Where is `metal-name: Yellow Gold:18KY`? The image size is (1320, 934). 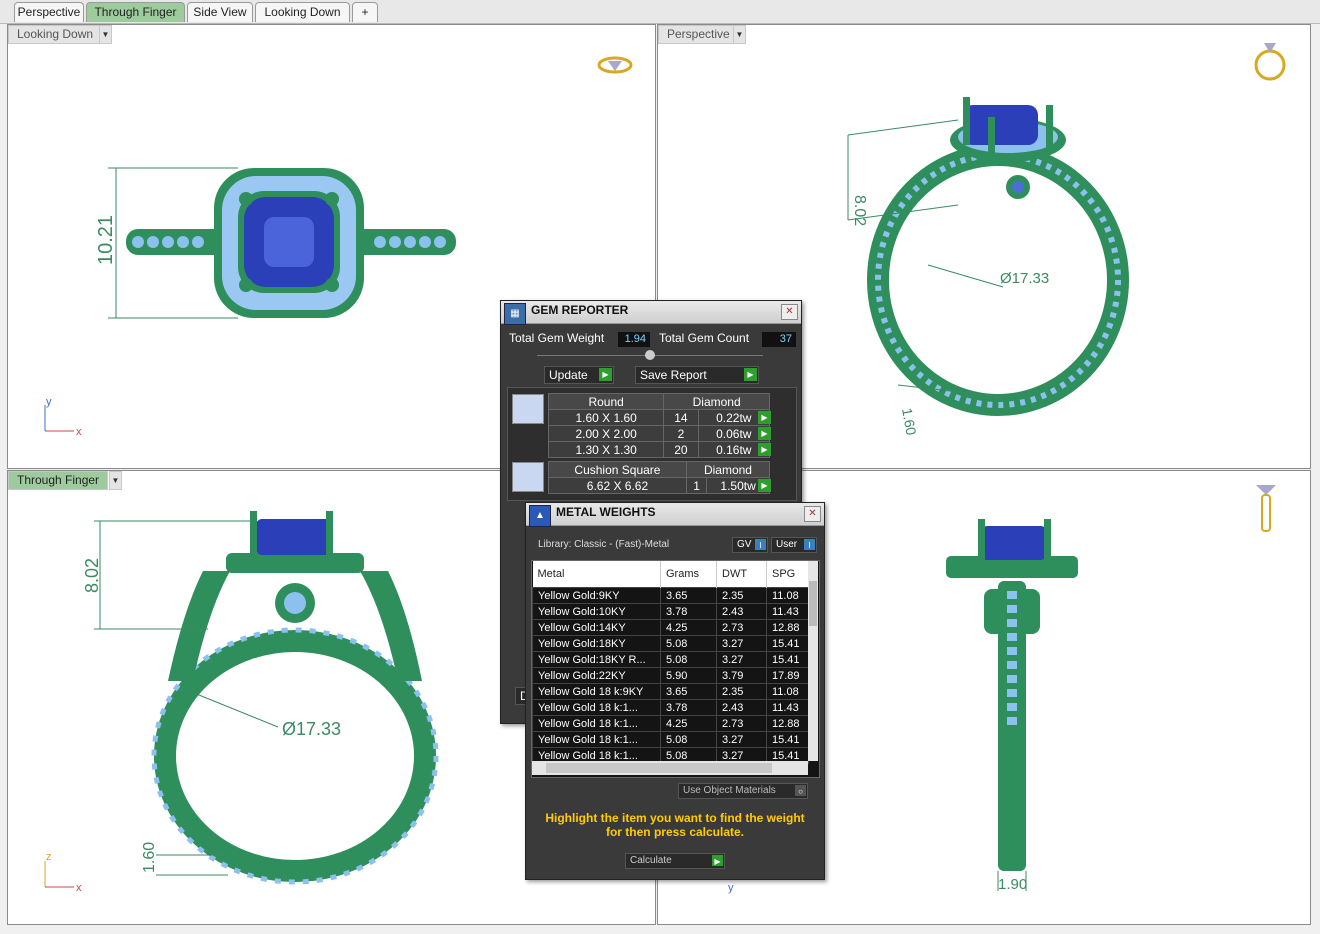 metal-name: Yellow Gold:18KY is located at coordinates (597, 644).